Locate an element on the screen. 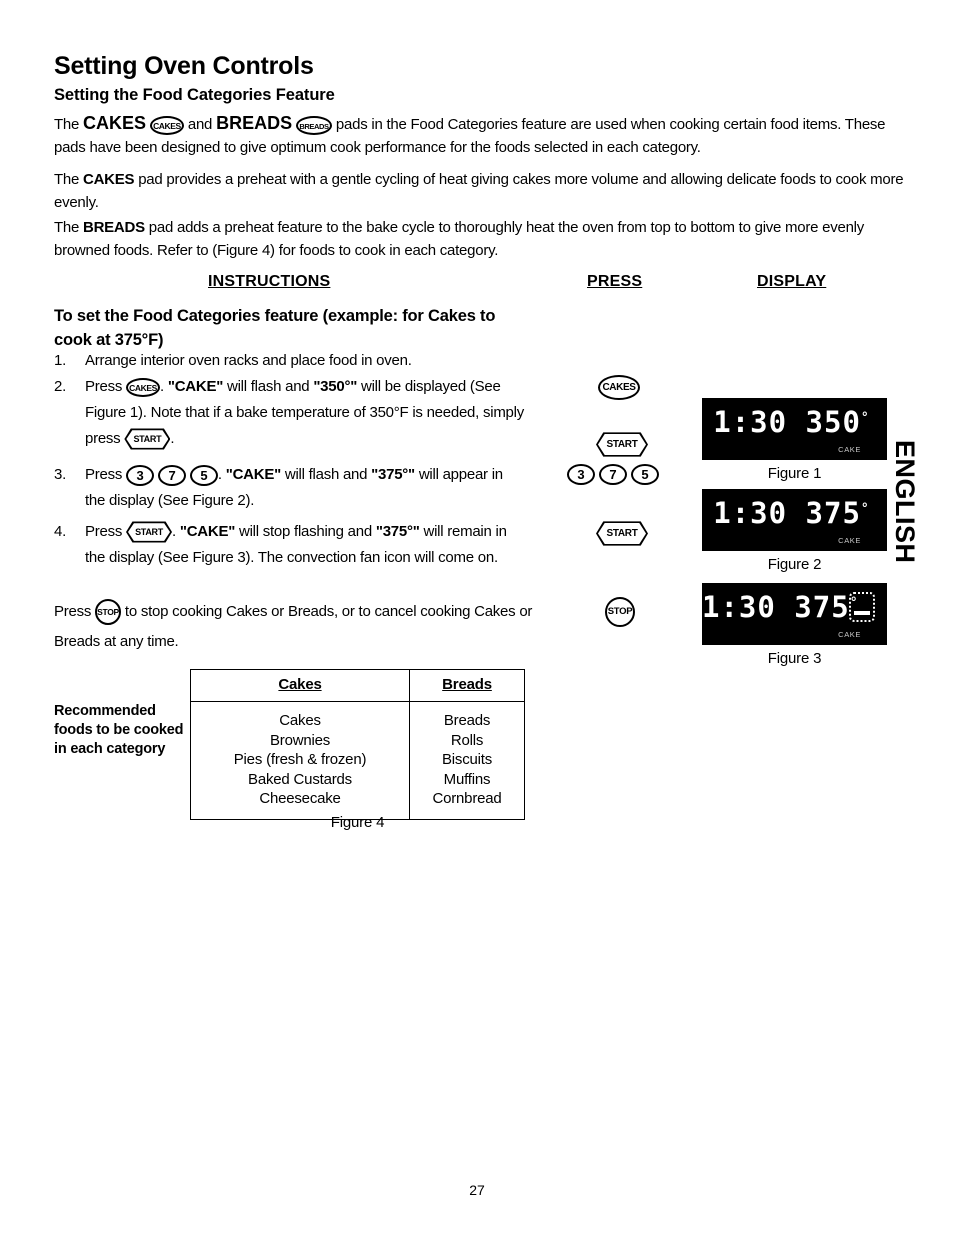  page-title: Setting Oven Controls is located at coordinates (184, 66).